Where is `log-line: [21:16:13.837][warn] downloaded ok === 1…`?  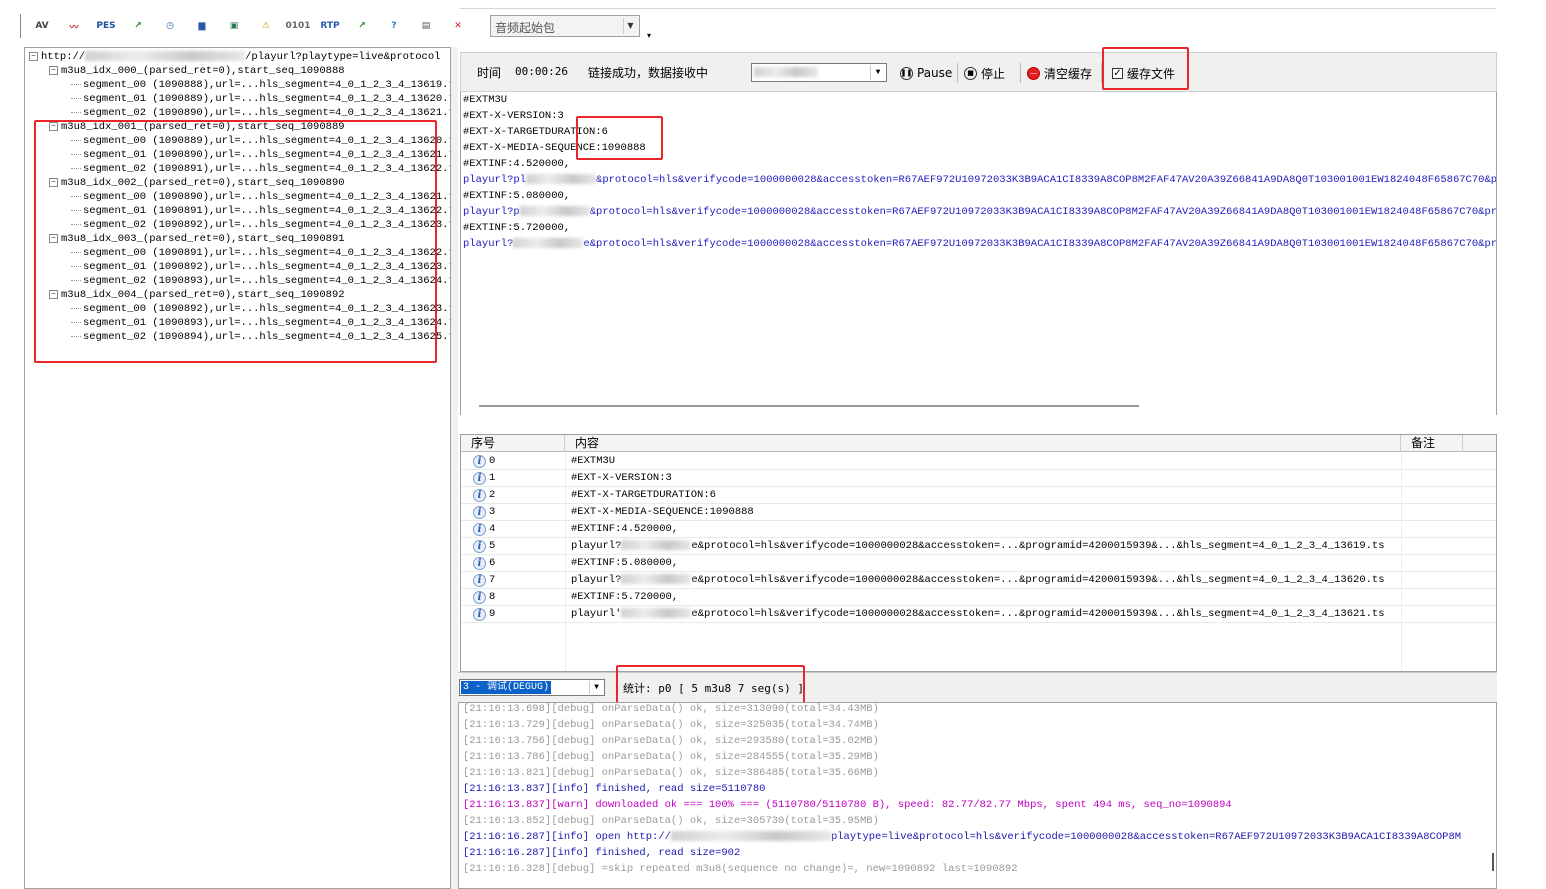 log-line: [21:16:13.837][warn] downloaded ok === 1… is located at coordinates (847, 805).